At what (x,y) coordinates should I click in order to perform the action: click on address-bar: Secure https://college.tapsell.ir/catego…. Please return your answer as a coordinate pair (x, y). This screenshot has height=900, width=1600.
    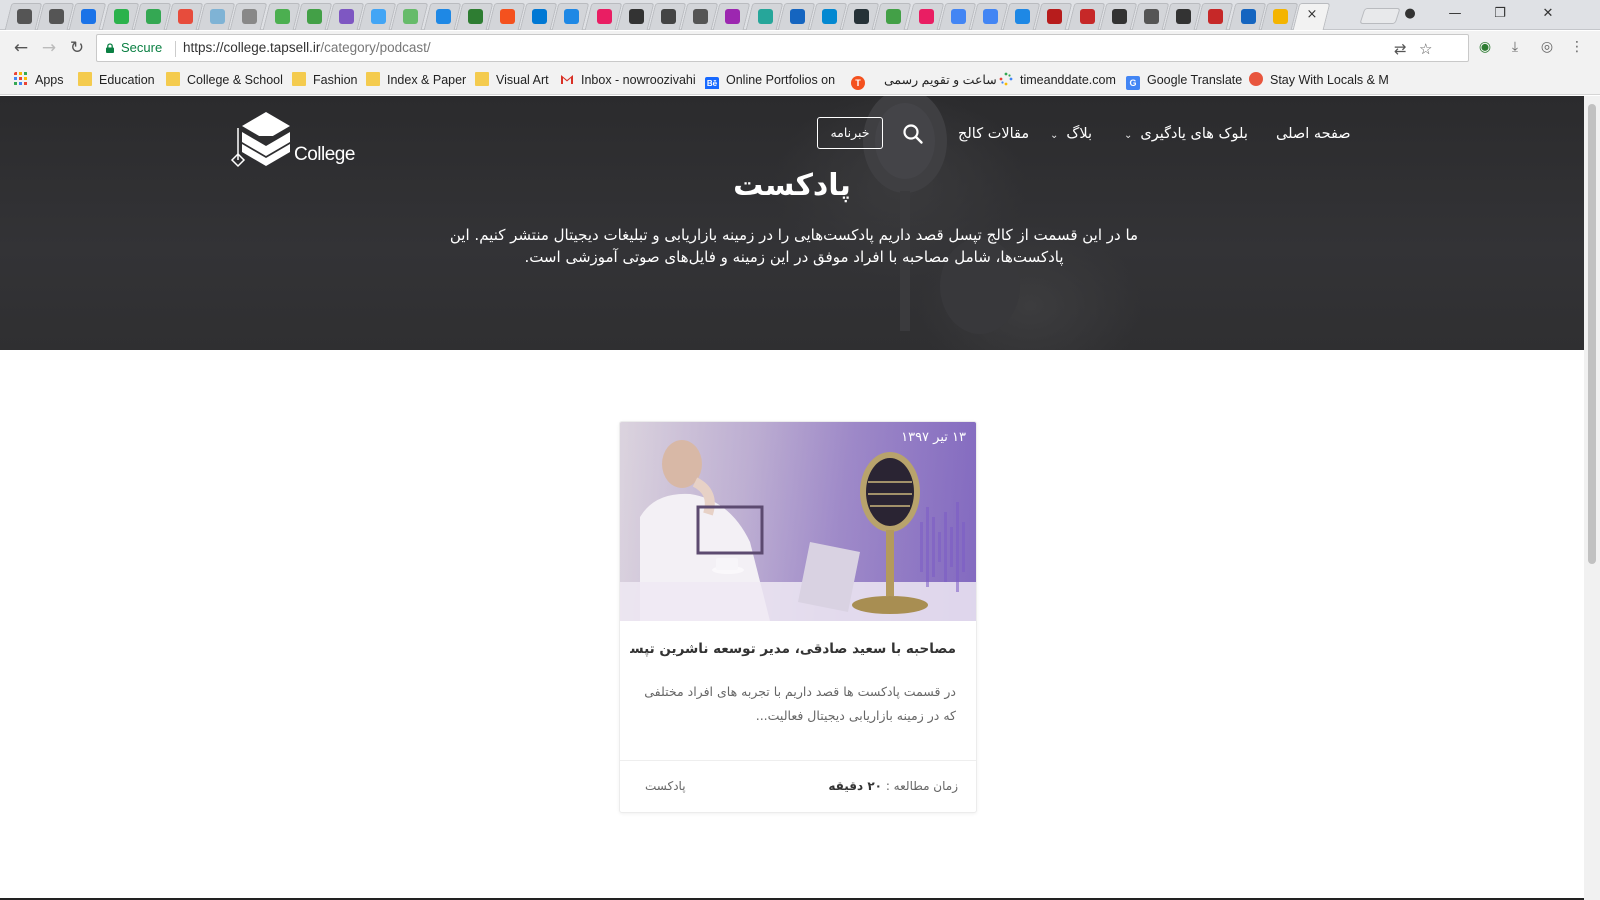
    Looking at the image, I should click on (782, 48).